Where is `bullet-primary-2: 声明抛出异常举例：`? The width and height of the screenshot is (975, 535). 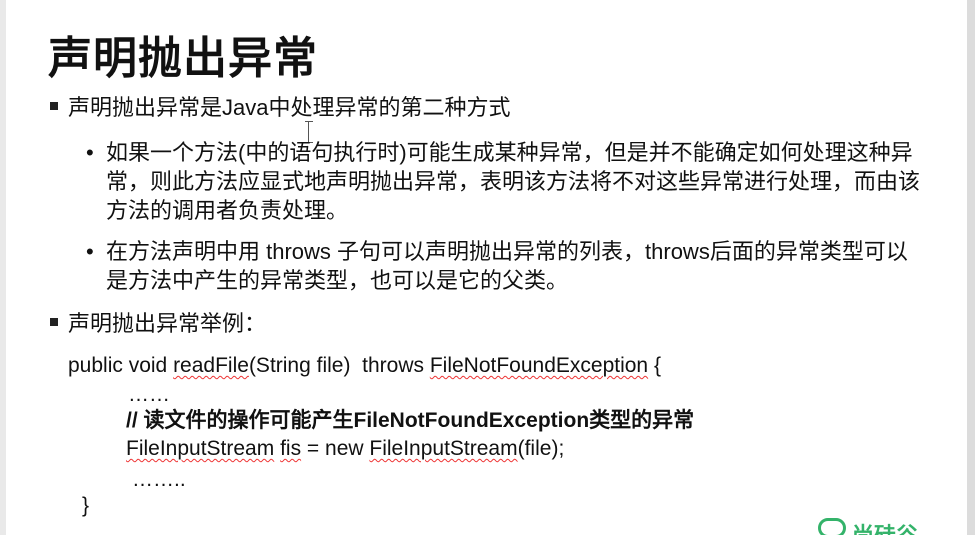 bullet-primary-2: 声明抛出异常举例： is located at coordinates (158, 324).